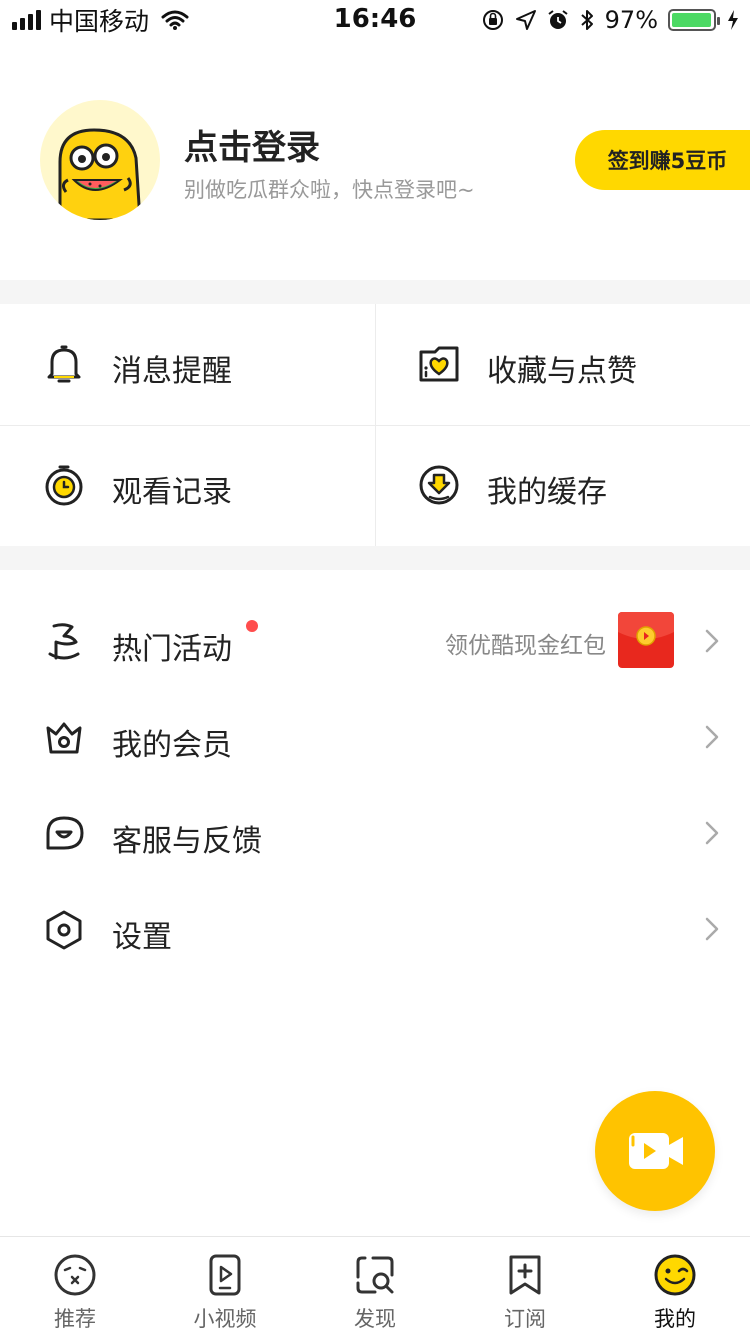  What do you see at coordinates (172, 492) in the screenshot?
I see `grid-item-label: 观看记录` at bounding box center [172, 492].